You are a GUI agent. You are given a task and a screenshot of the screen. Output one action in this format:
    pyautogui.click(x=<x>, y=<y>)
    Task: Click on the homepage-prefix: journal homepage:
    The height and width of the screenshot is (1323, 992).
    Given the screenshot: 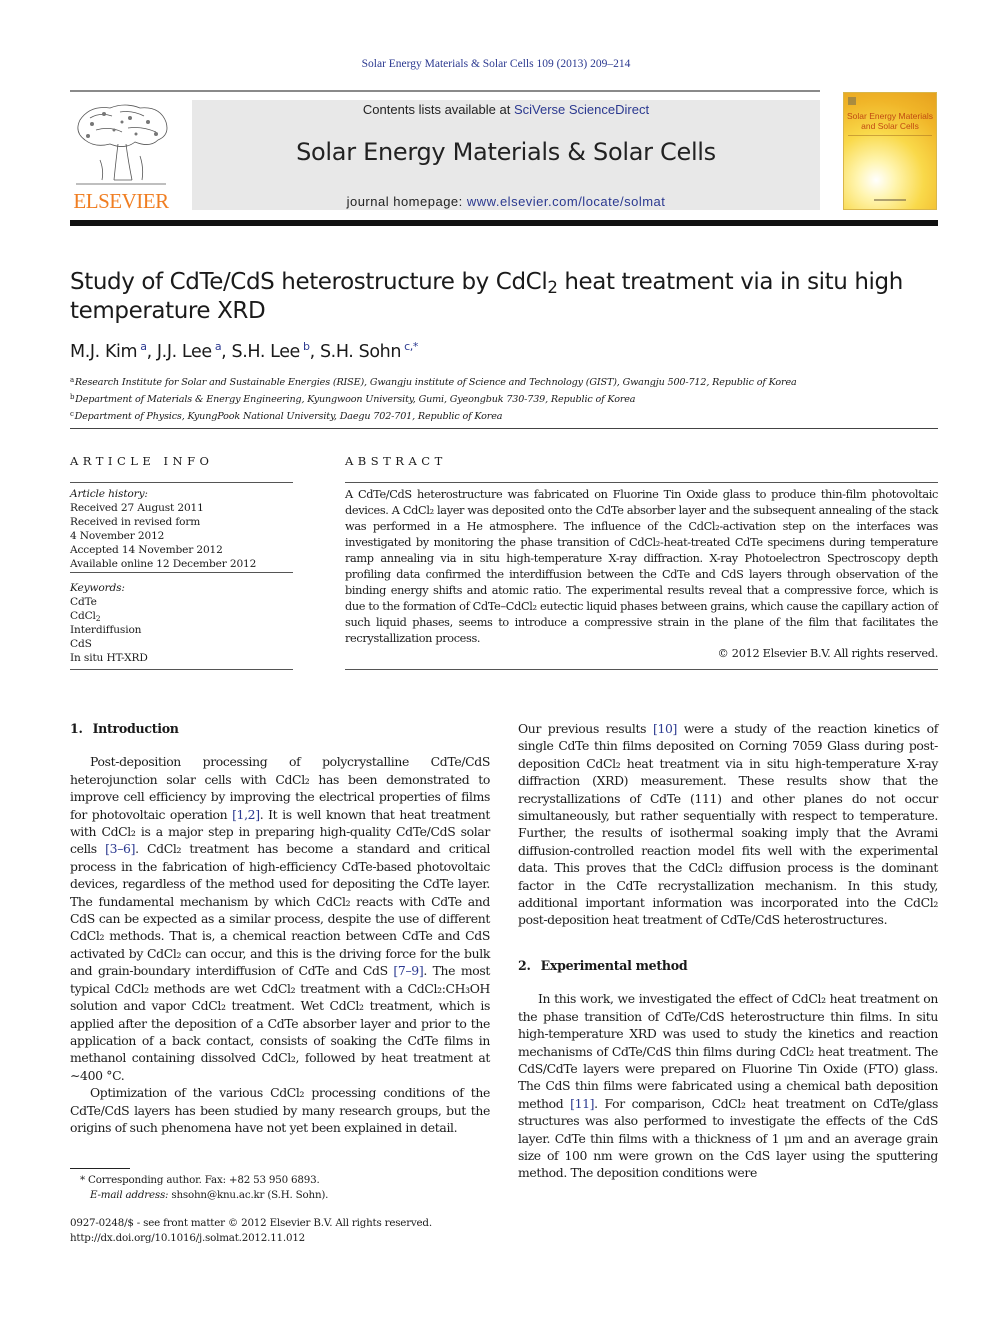 What is the action you would take?
    pyautogui.click(x=406, y=201)
    